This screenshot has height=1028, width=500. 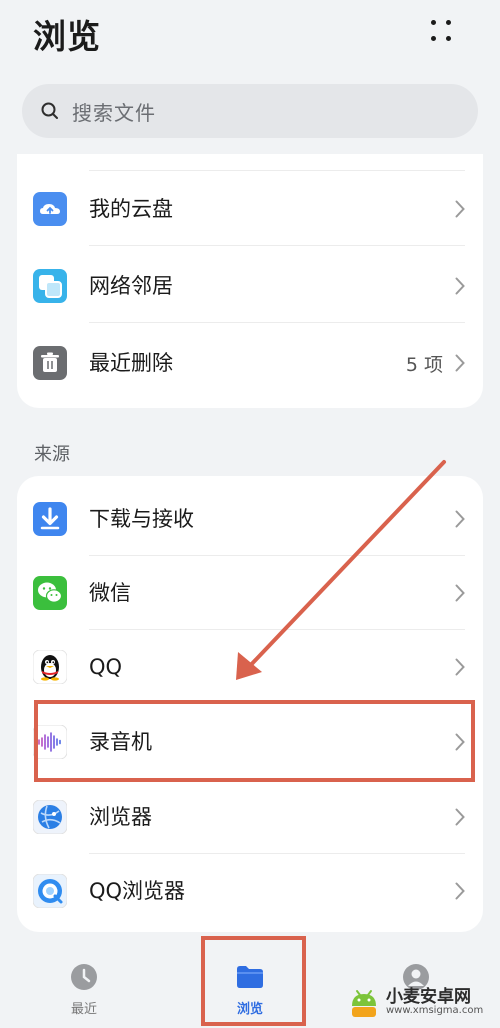 What do you see at coordinates (424, 365) in the screenshot?
I see `item-count: 5 项` at bounding box center [424, 365].